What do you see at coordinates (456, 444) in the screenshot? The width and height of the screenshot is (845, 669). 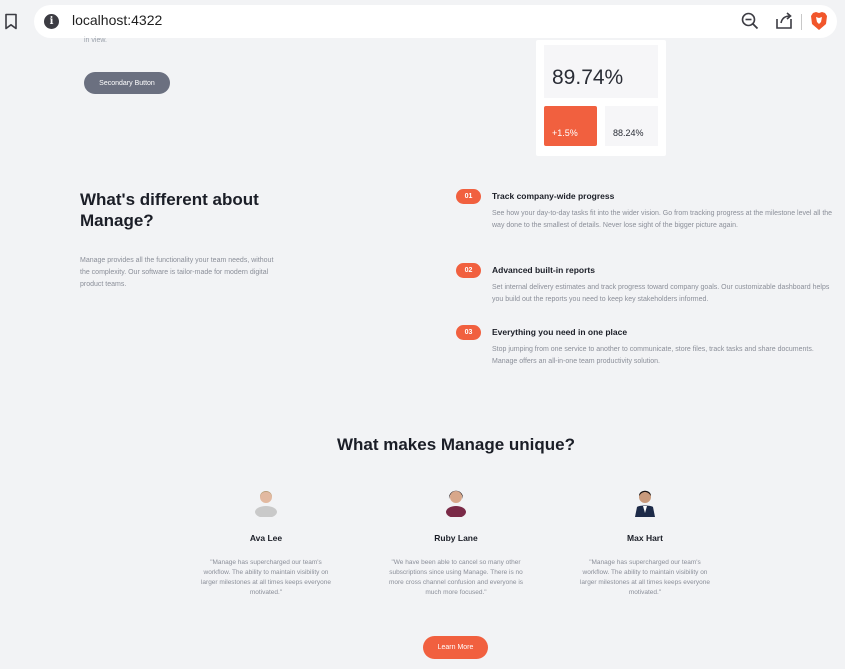 I see `unique-section-title: What makes Manage unique?` at bounding box center [456, 444].